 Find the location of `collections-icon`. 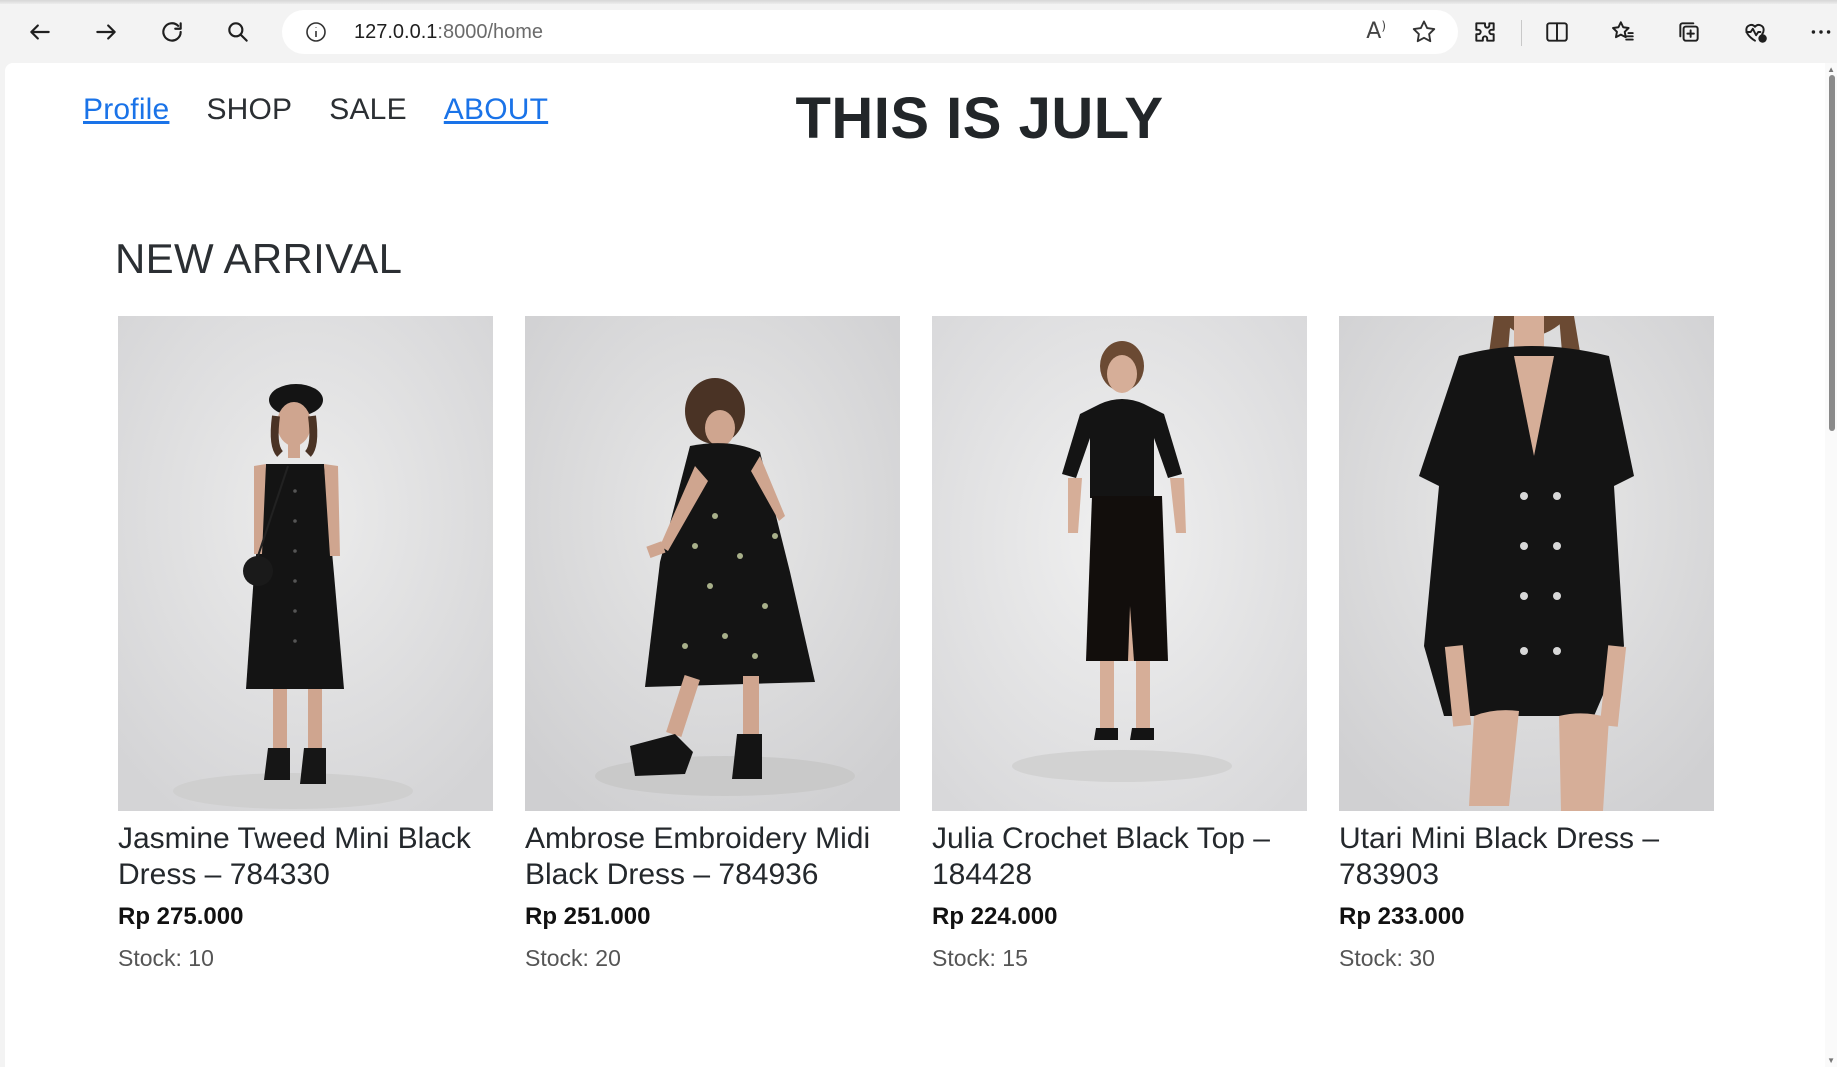

collections-icon is located at coordinates (1689, 32).